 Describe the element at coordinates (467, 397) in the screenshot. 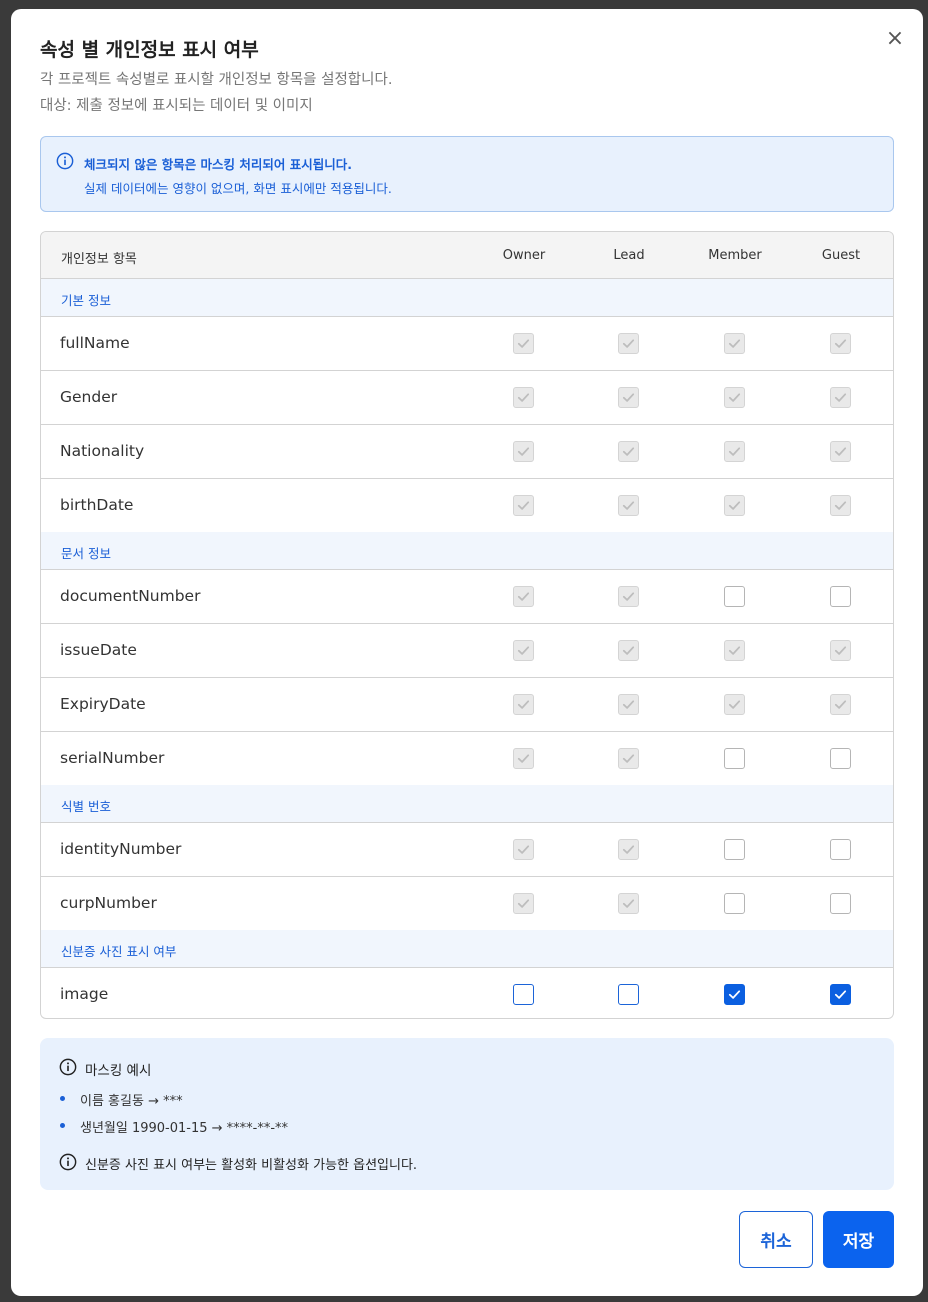

I see `table-row: Gender` at that location.